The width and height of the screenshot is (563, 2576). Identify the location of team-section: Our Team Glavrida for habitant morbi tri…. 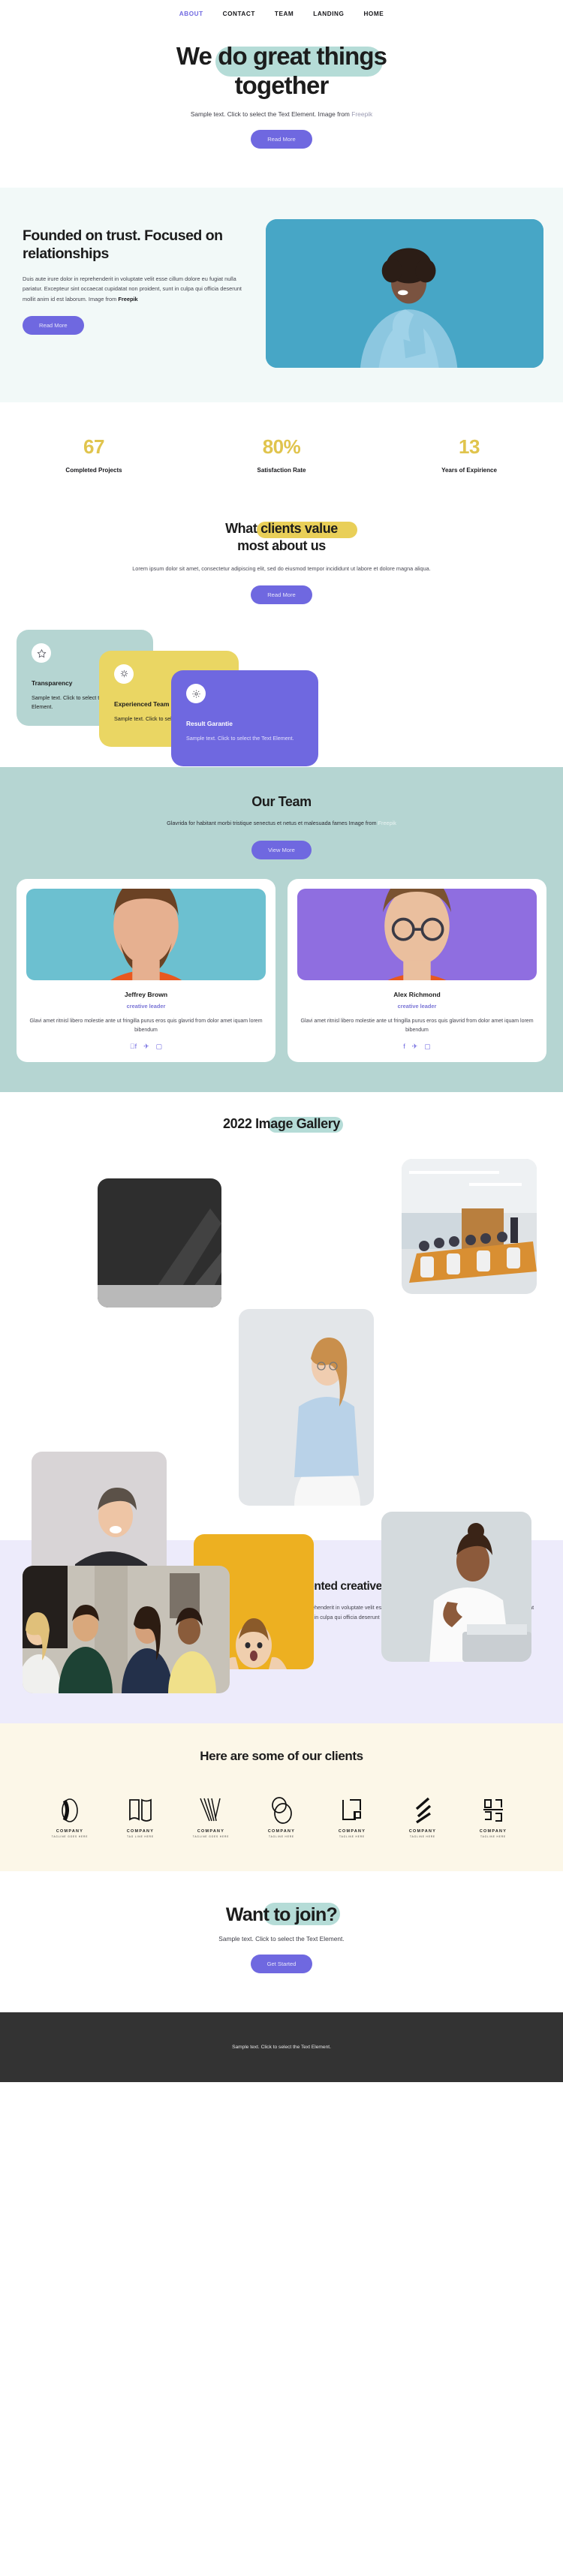
(281, 930).